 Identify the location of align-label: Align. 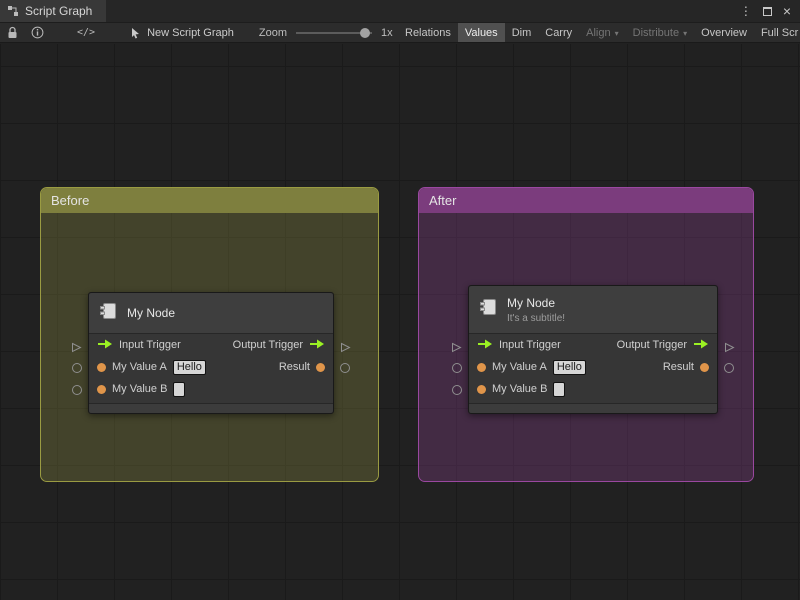
(598, 33).